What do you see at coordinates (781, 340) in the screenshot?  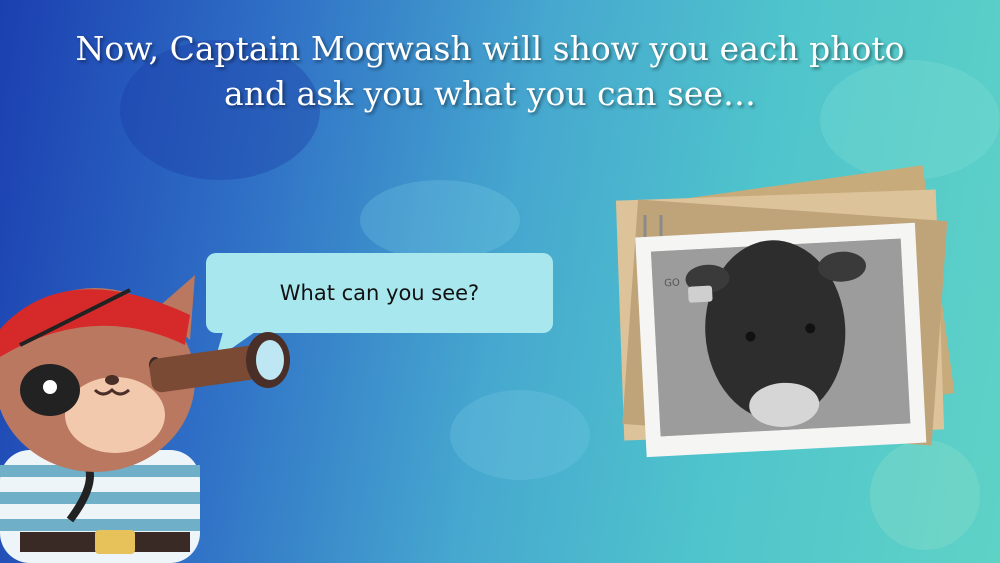 I see `cow-photo-icon` at bounding box center [781, 340].